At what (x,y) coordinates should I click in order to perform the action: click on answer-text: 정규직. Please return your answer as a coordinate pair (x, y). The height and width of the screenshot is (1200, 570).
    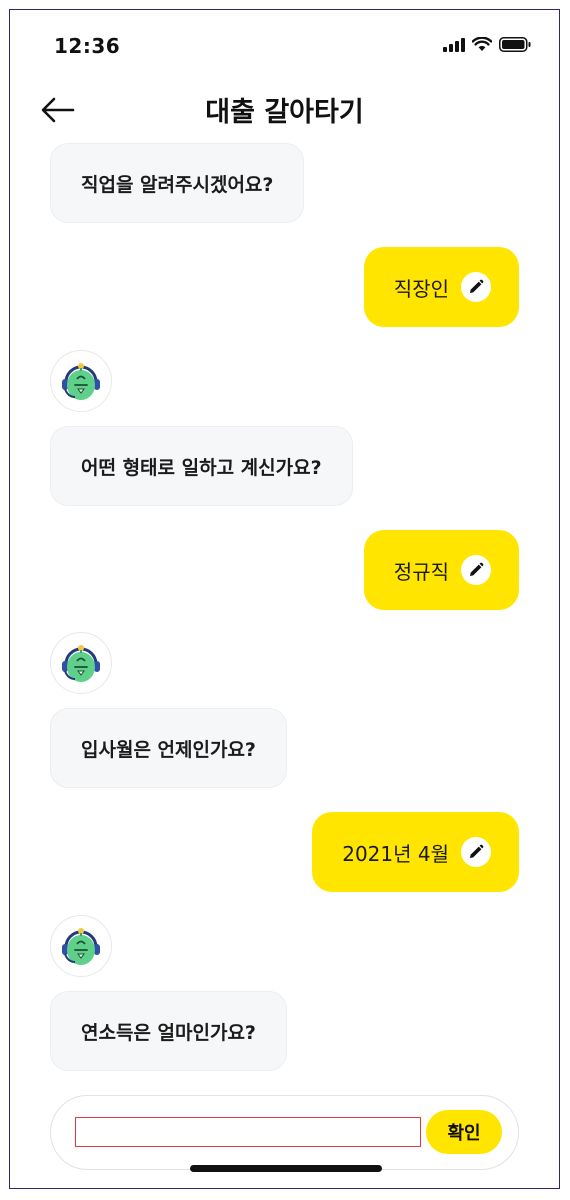
    Looking at the image, I should click on (421, 571).